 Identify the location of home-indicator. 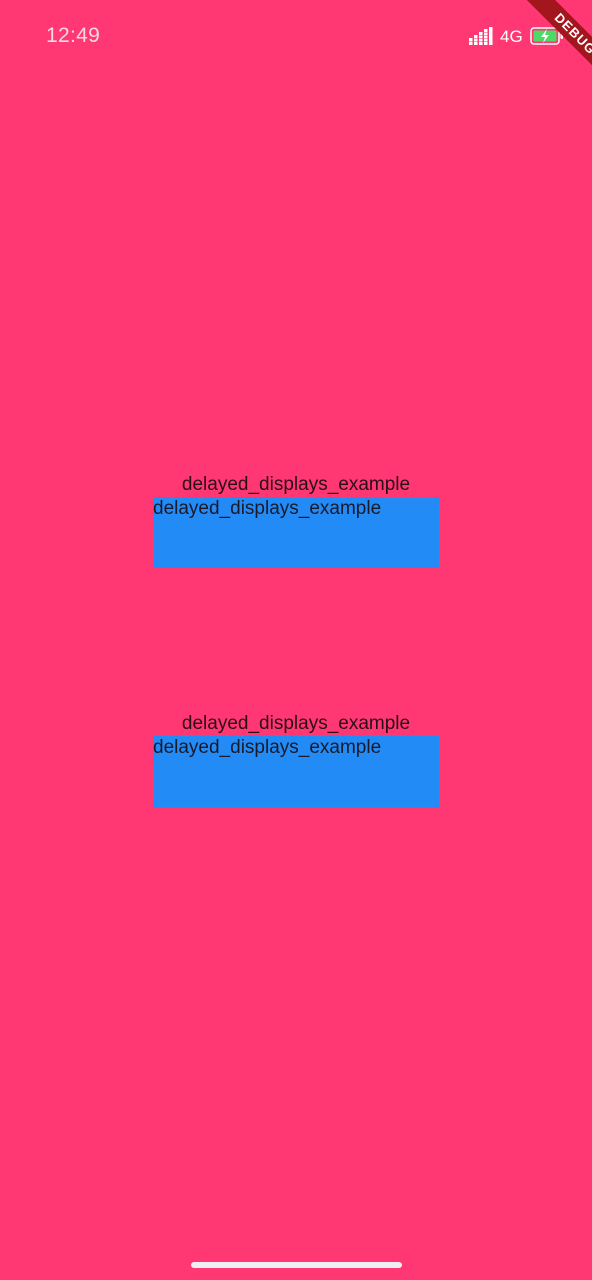
(296, 1265).